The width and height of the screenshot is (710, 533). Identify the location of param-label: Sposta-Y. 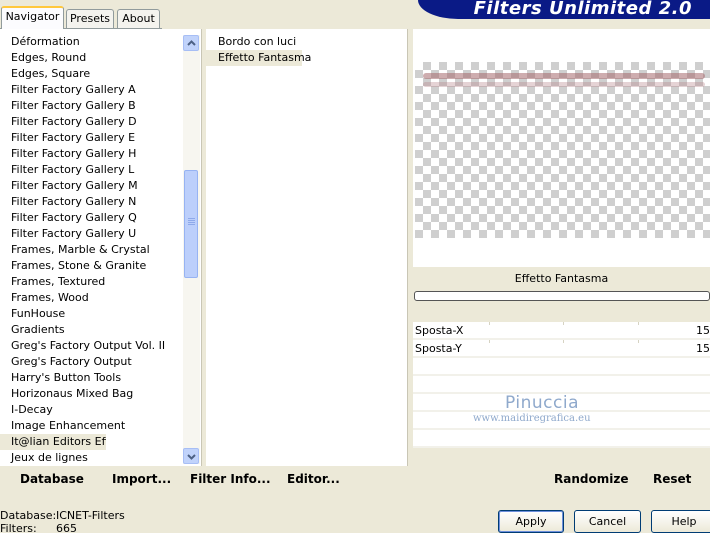
(438, 348).